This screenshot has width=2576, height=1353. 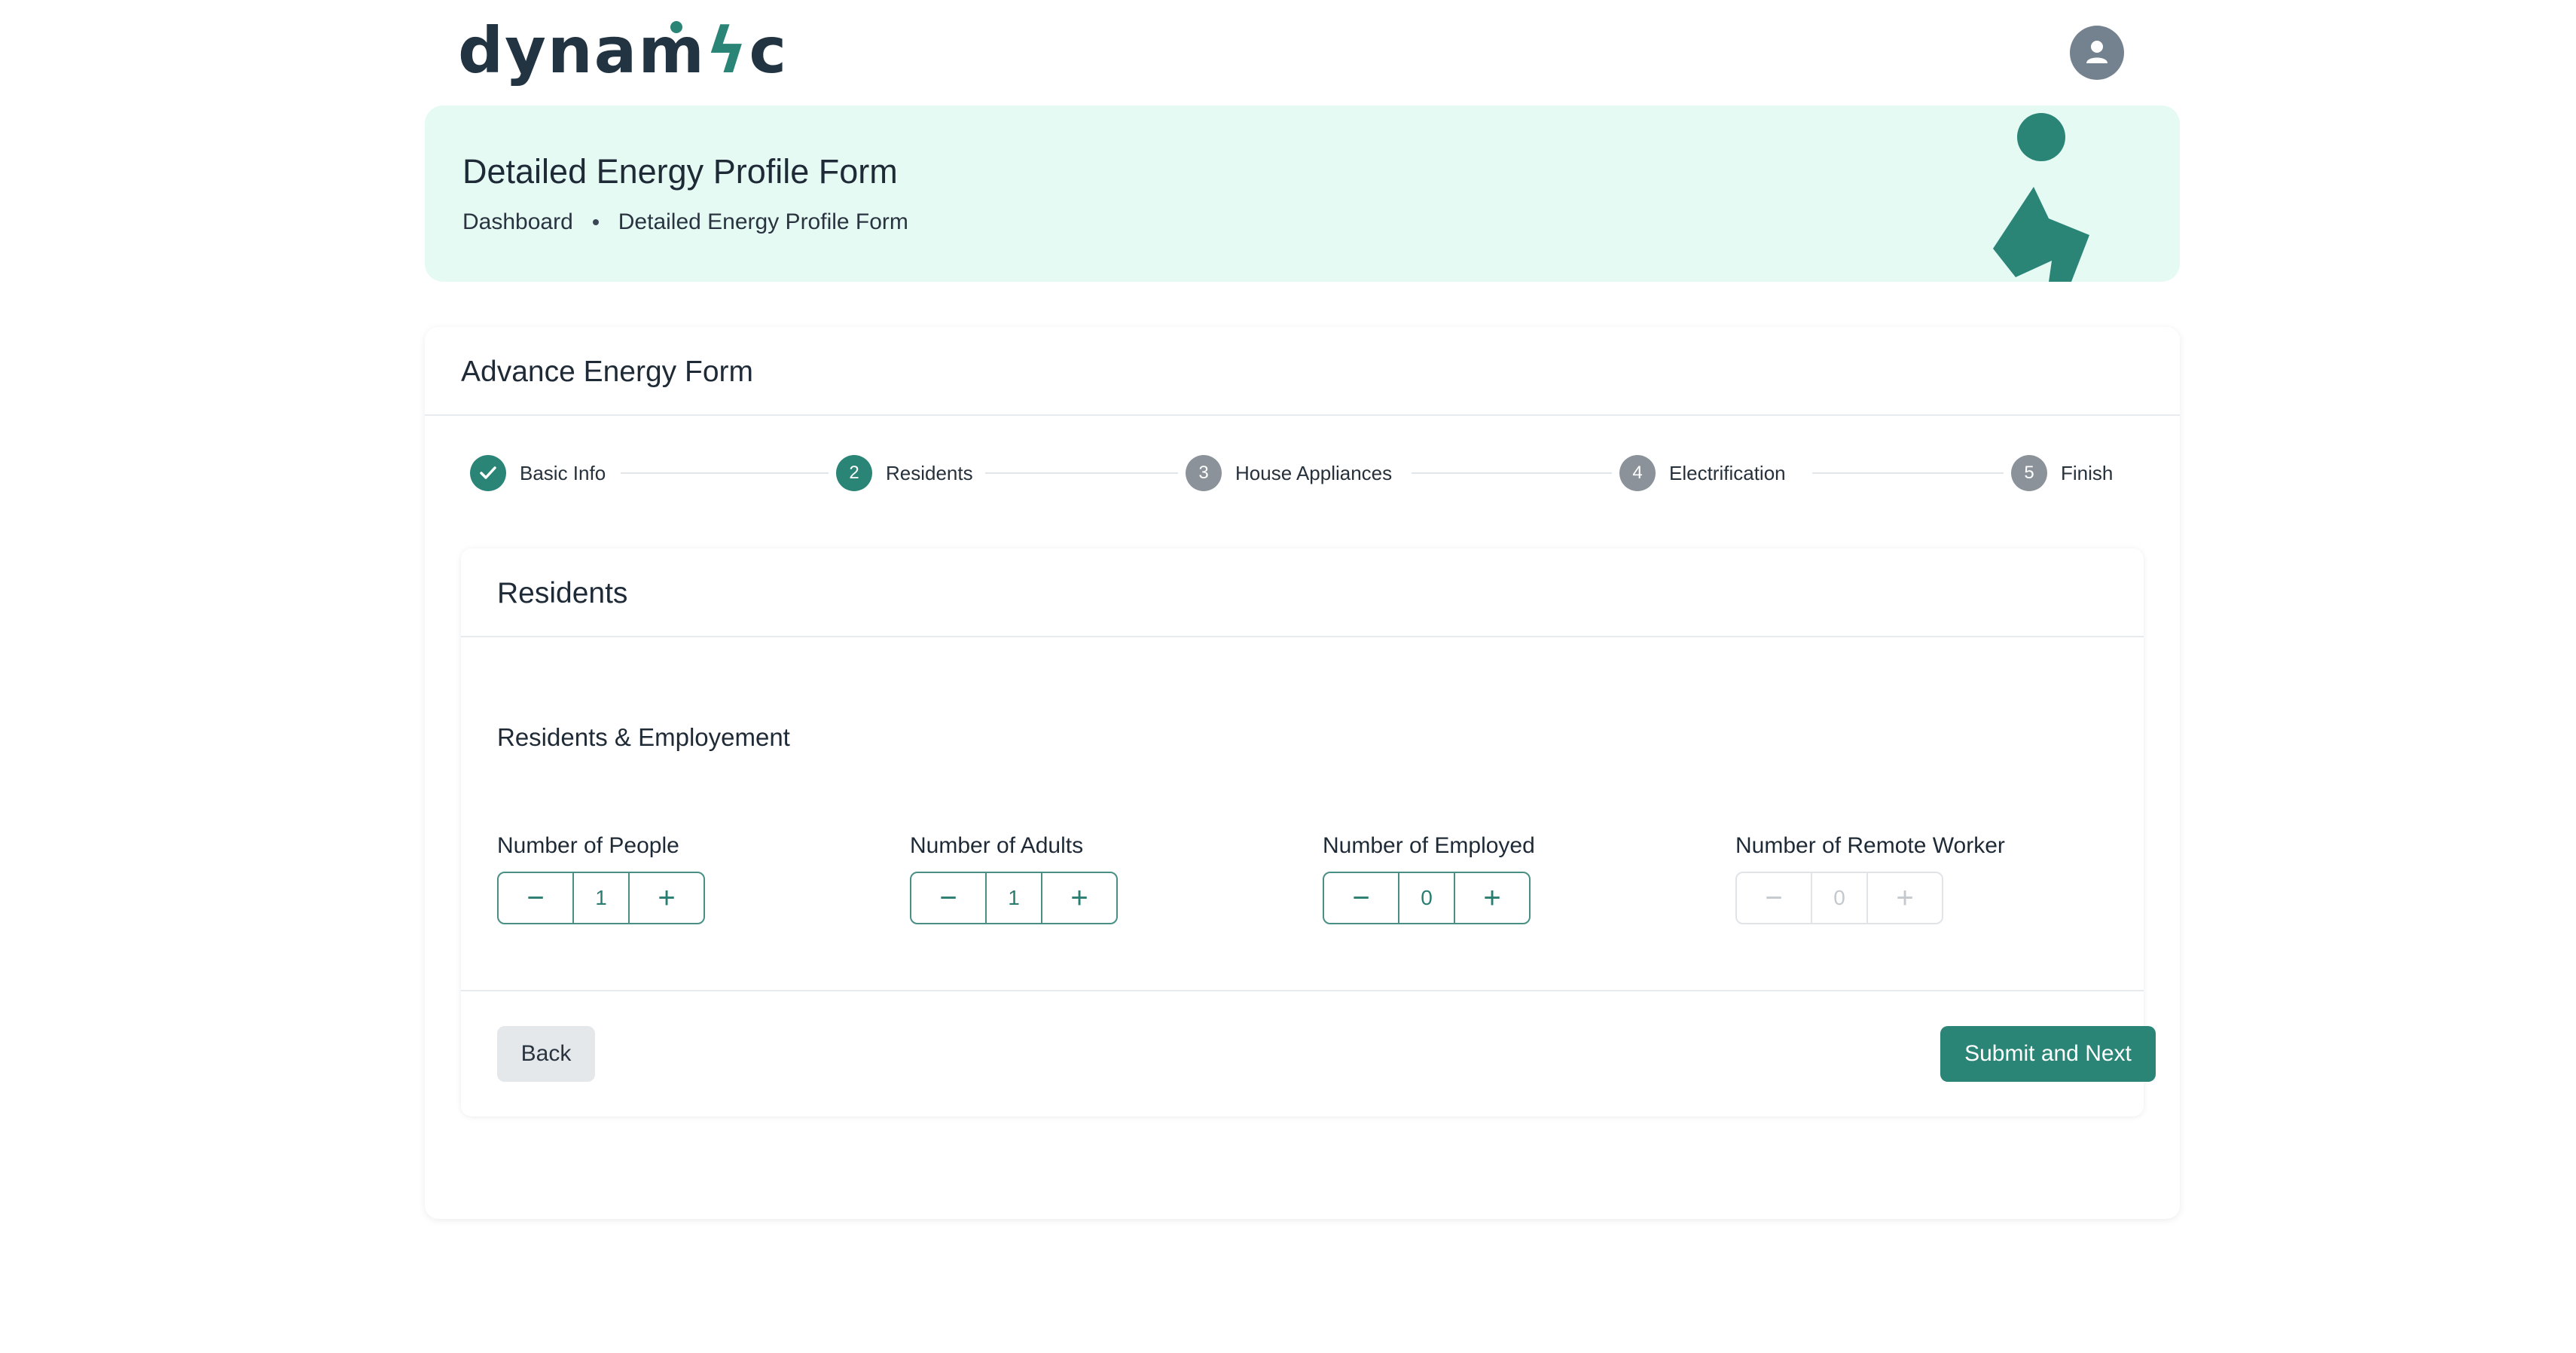 I want to click on step-finish: 5 Finish, so click(x=2062, y=473).